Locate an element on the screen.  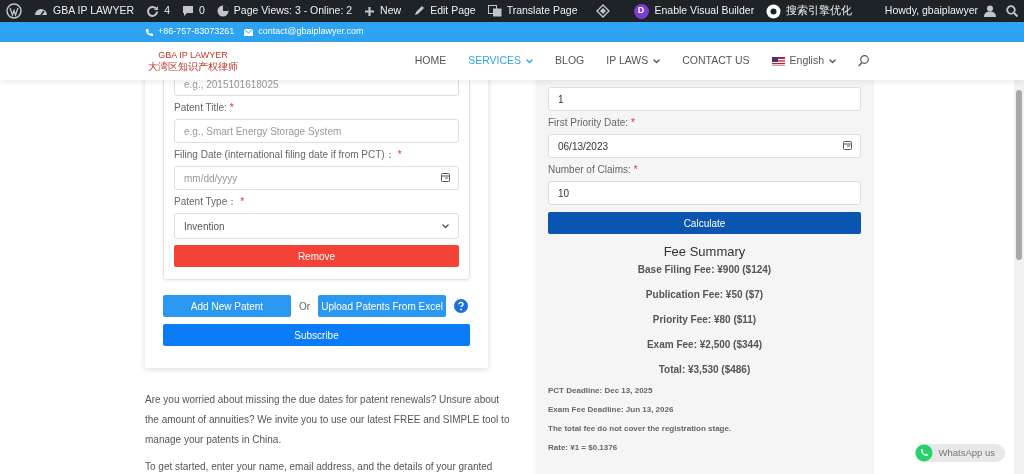
site-name-link: GBA IP LAWYER is located at coordinates (94, 11).